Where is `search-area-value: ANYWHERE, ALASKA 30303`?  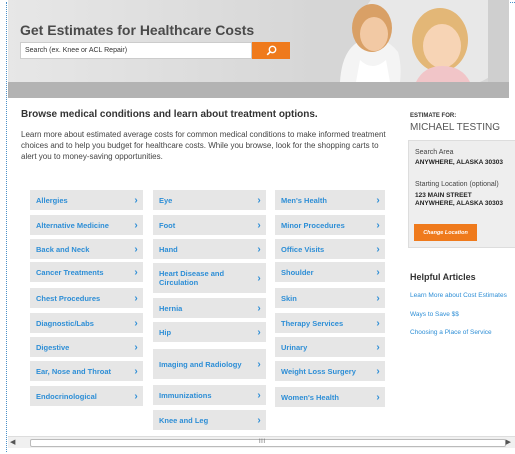
search-area-value: ANYWHERE, ALASKA 30303 is located at coordinates (459, 162).